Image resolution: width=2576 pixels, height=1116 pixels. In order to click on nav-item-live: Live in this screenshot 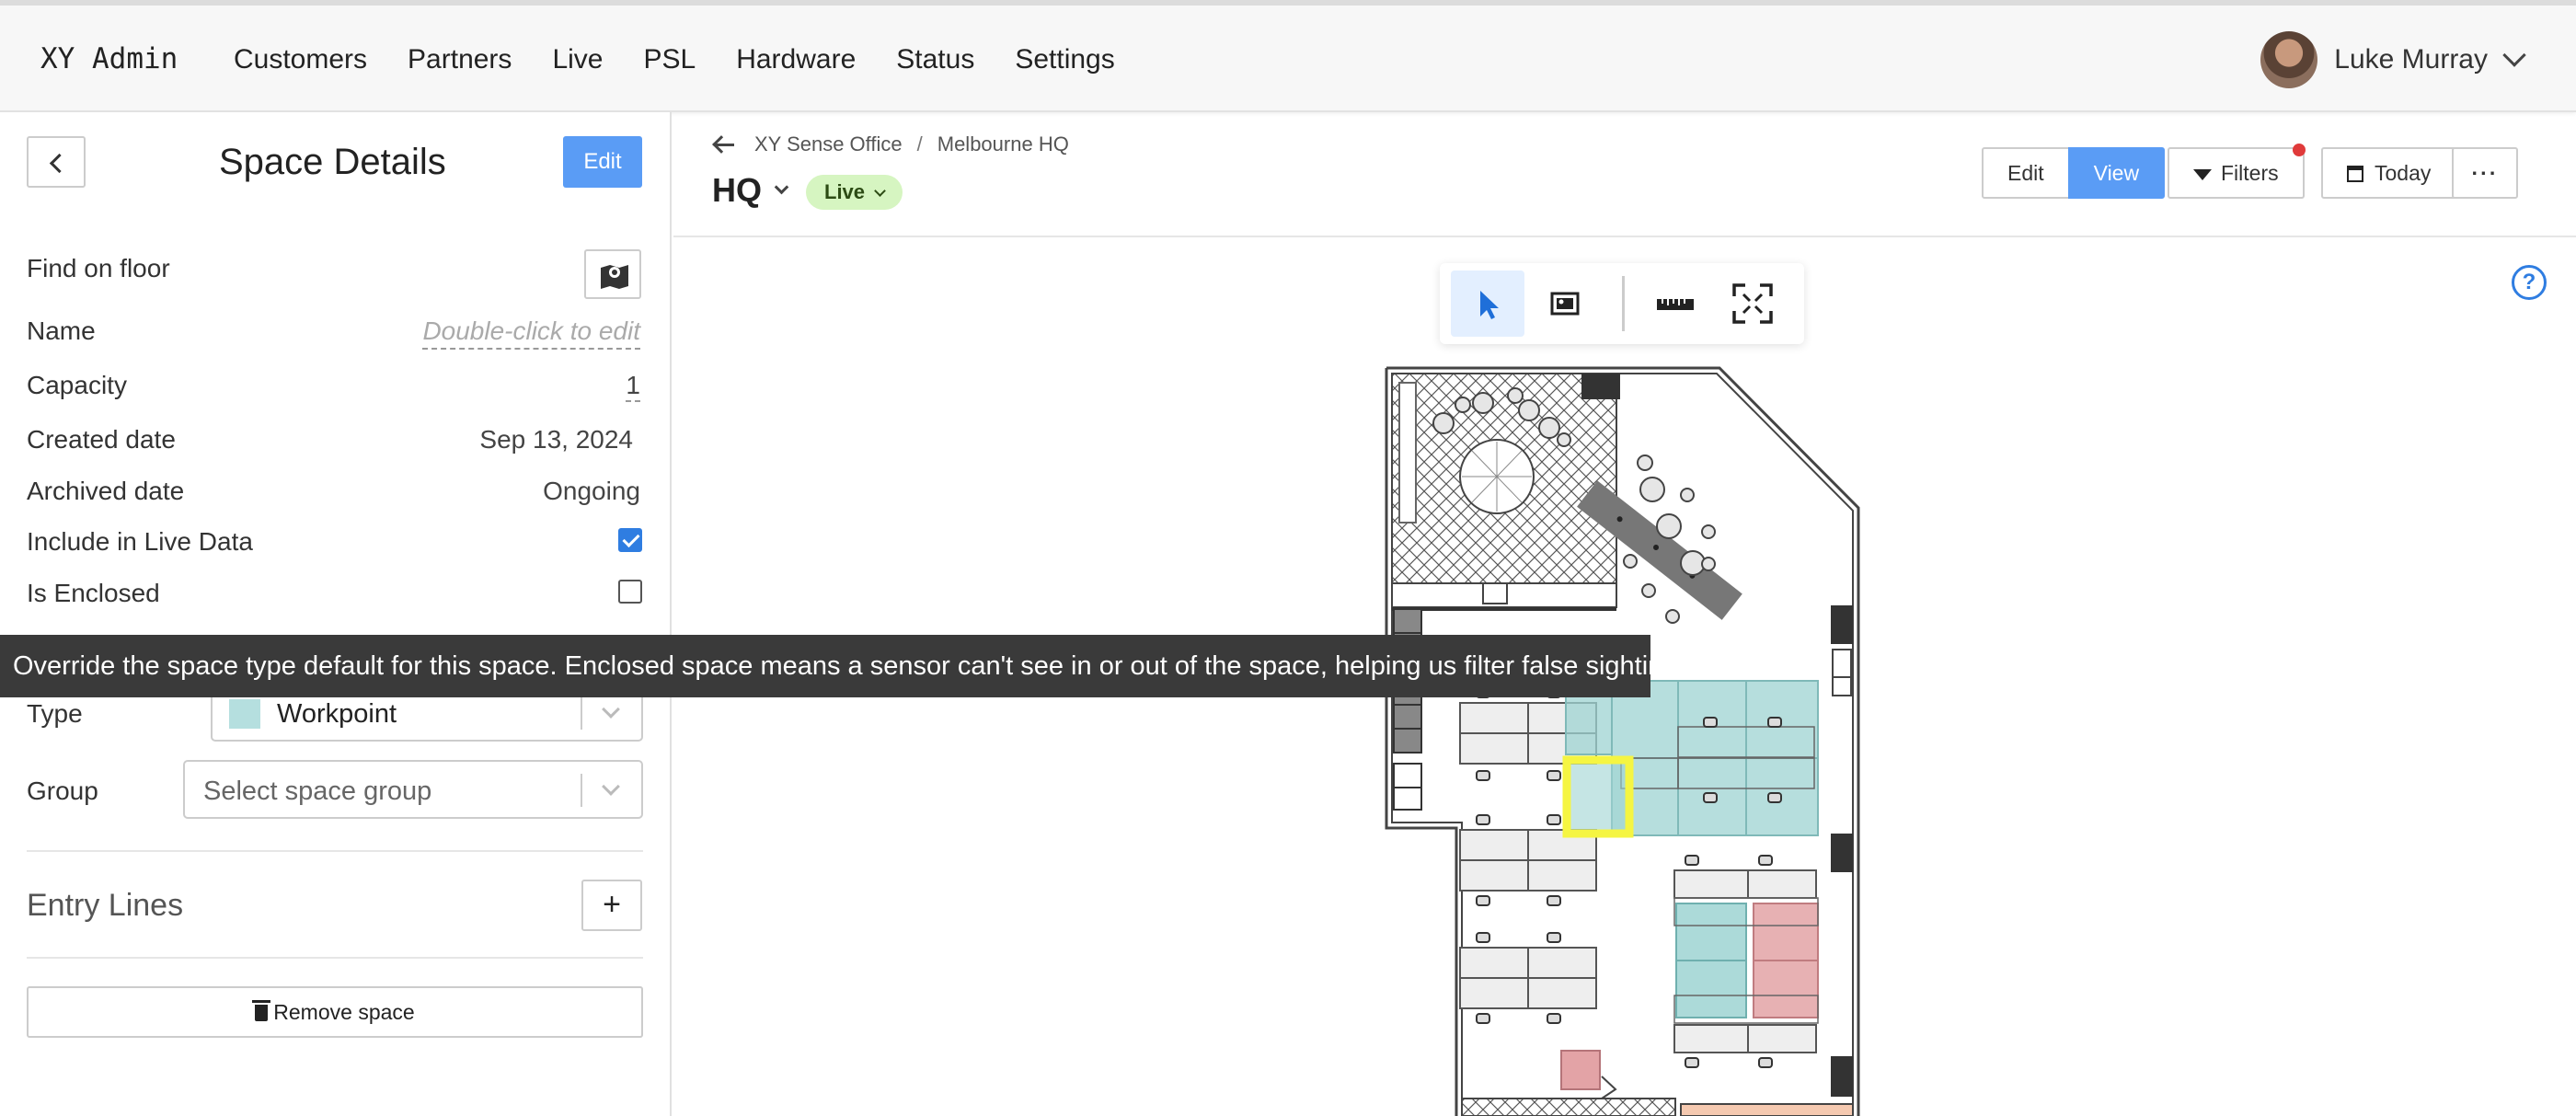, I will do `click(577, 59)`.